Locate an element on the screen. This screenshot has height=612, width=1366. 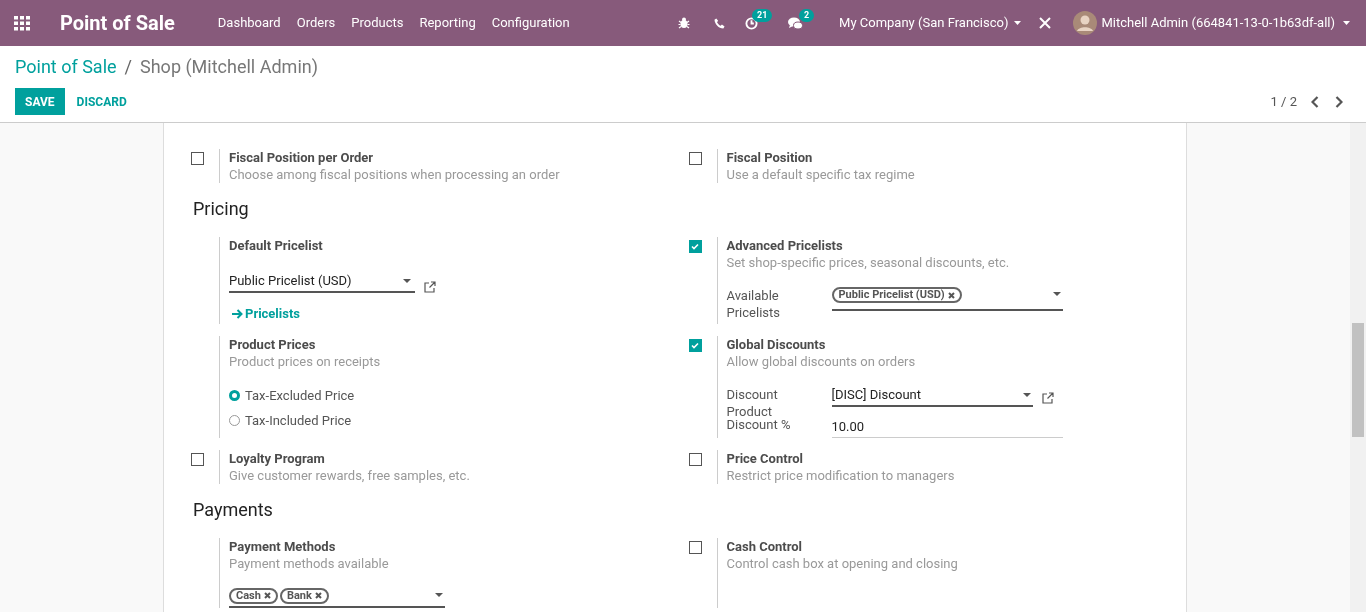
pricelist-dropdown: Public Pricelist (USD) is located at coordinates (322, 282).